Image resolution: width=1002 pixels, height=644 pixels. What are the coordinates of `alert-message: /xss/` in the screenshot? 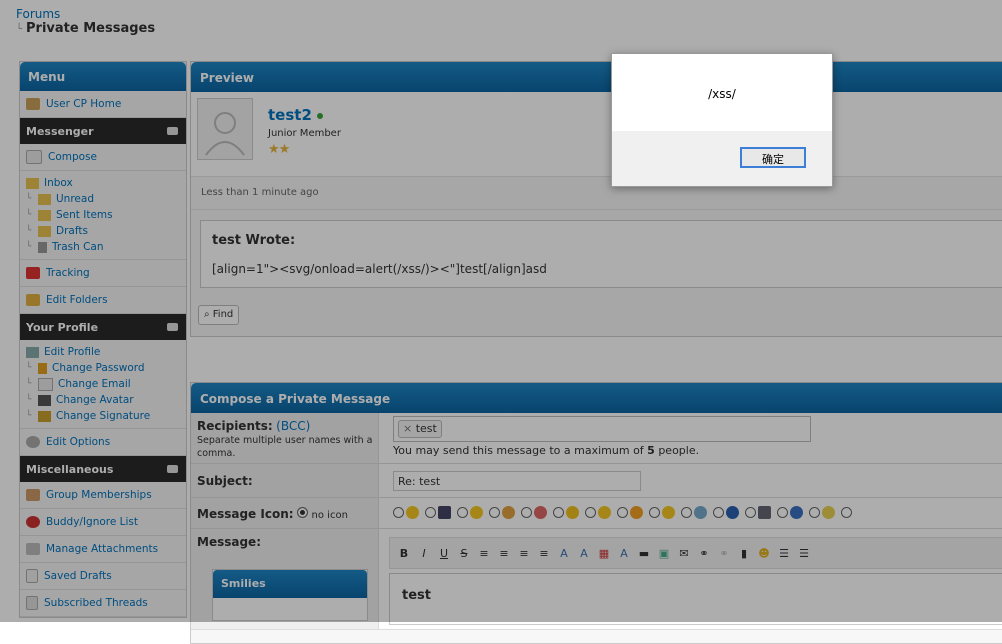 It's located at (722, 94).